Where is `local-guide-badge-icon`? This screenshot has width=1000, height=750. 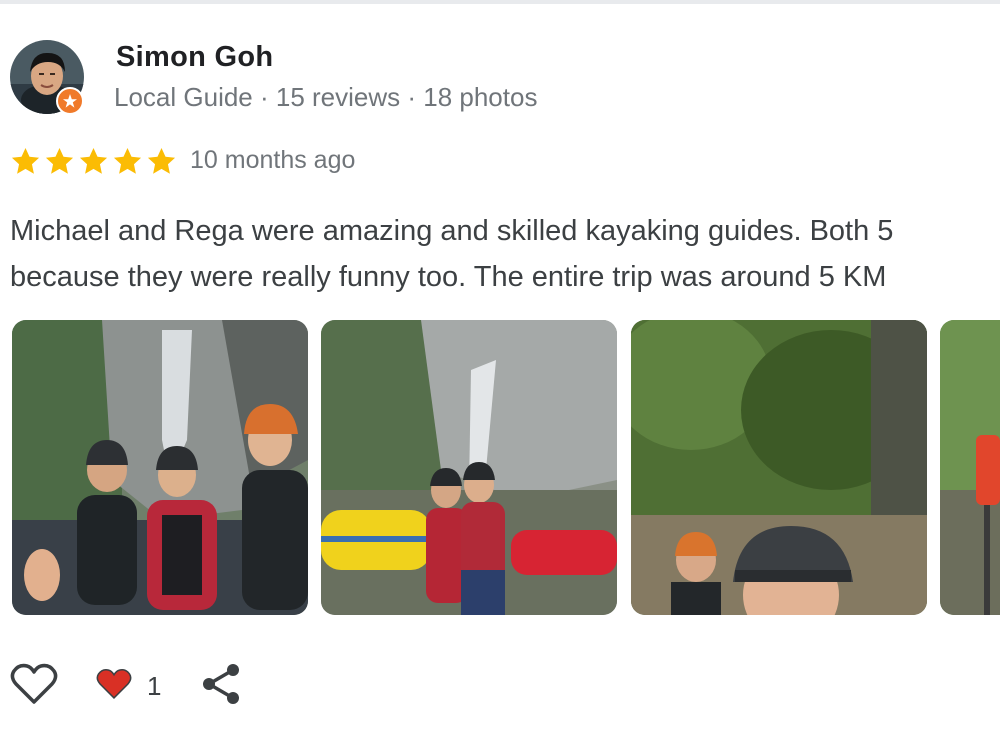 local-guide-badge-icon is located at coordinates (70, 101).